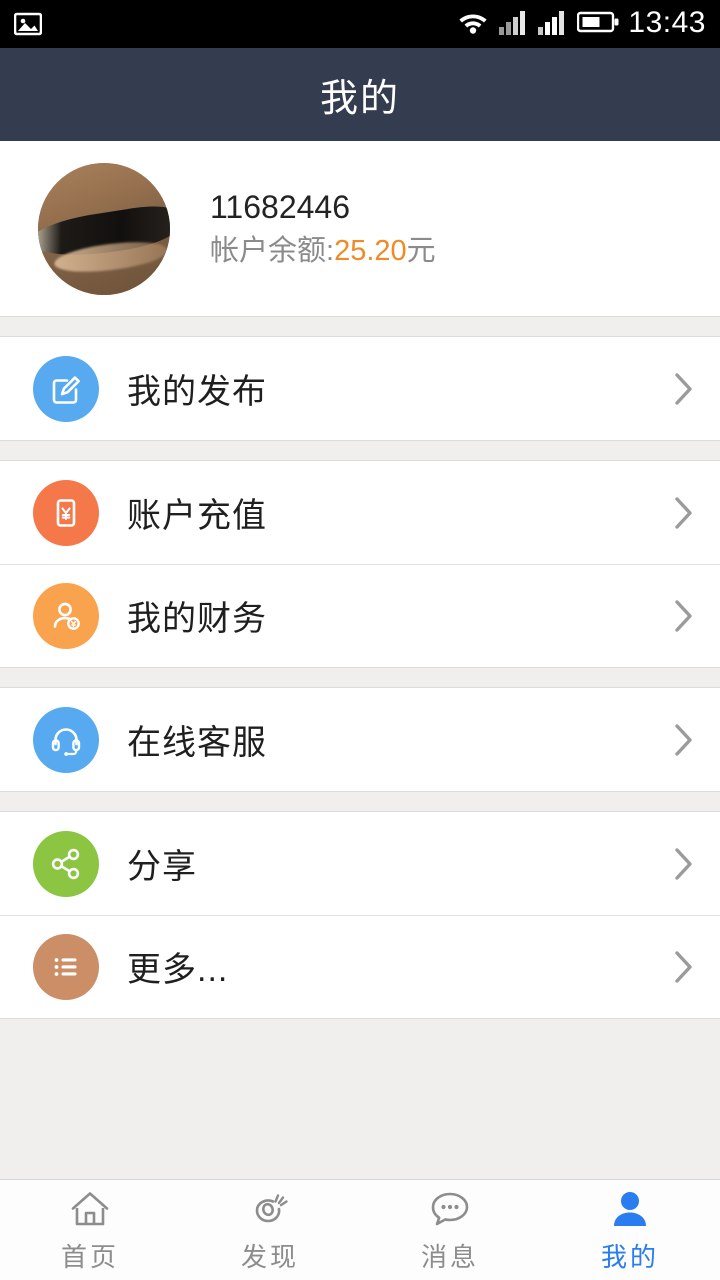  I want to click on menu-group-1: 我的发布, so click(360, 388).